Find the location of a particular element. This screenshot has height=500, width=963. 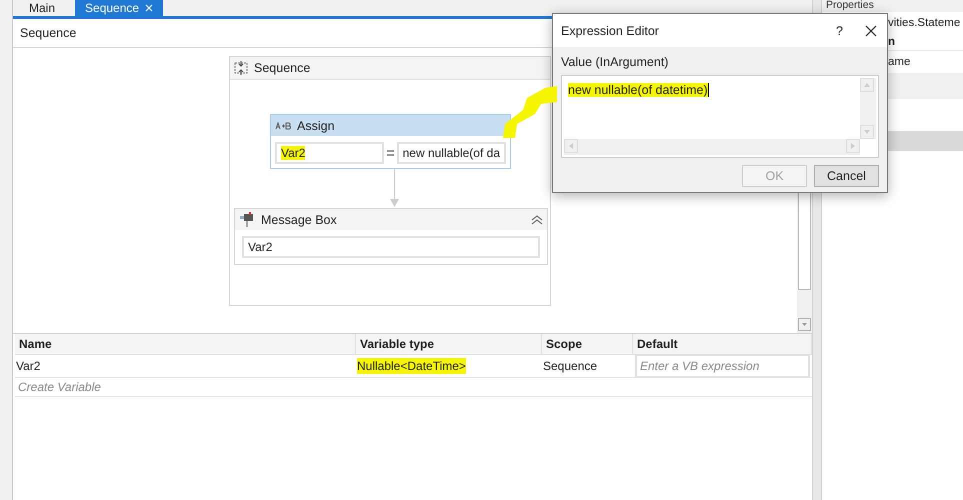

assign-activity: Assign Var2 new nullable(of da is located at coordinates (390, 141).